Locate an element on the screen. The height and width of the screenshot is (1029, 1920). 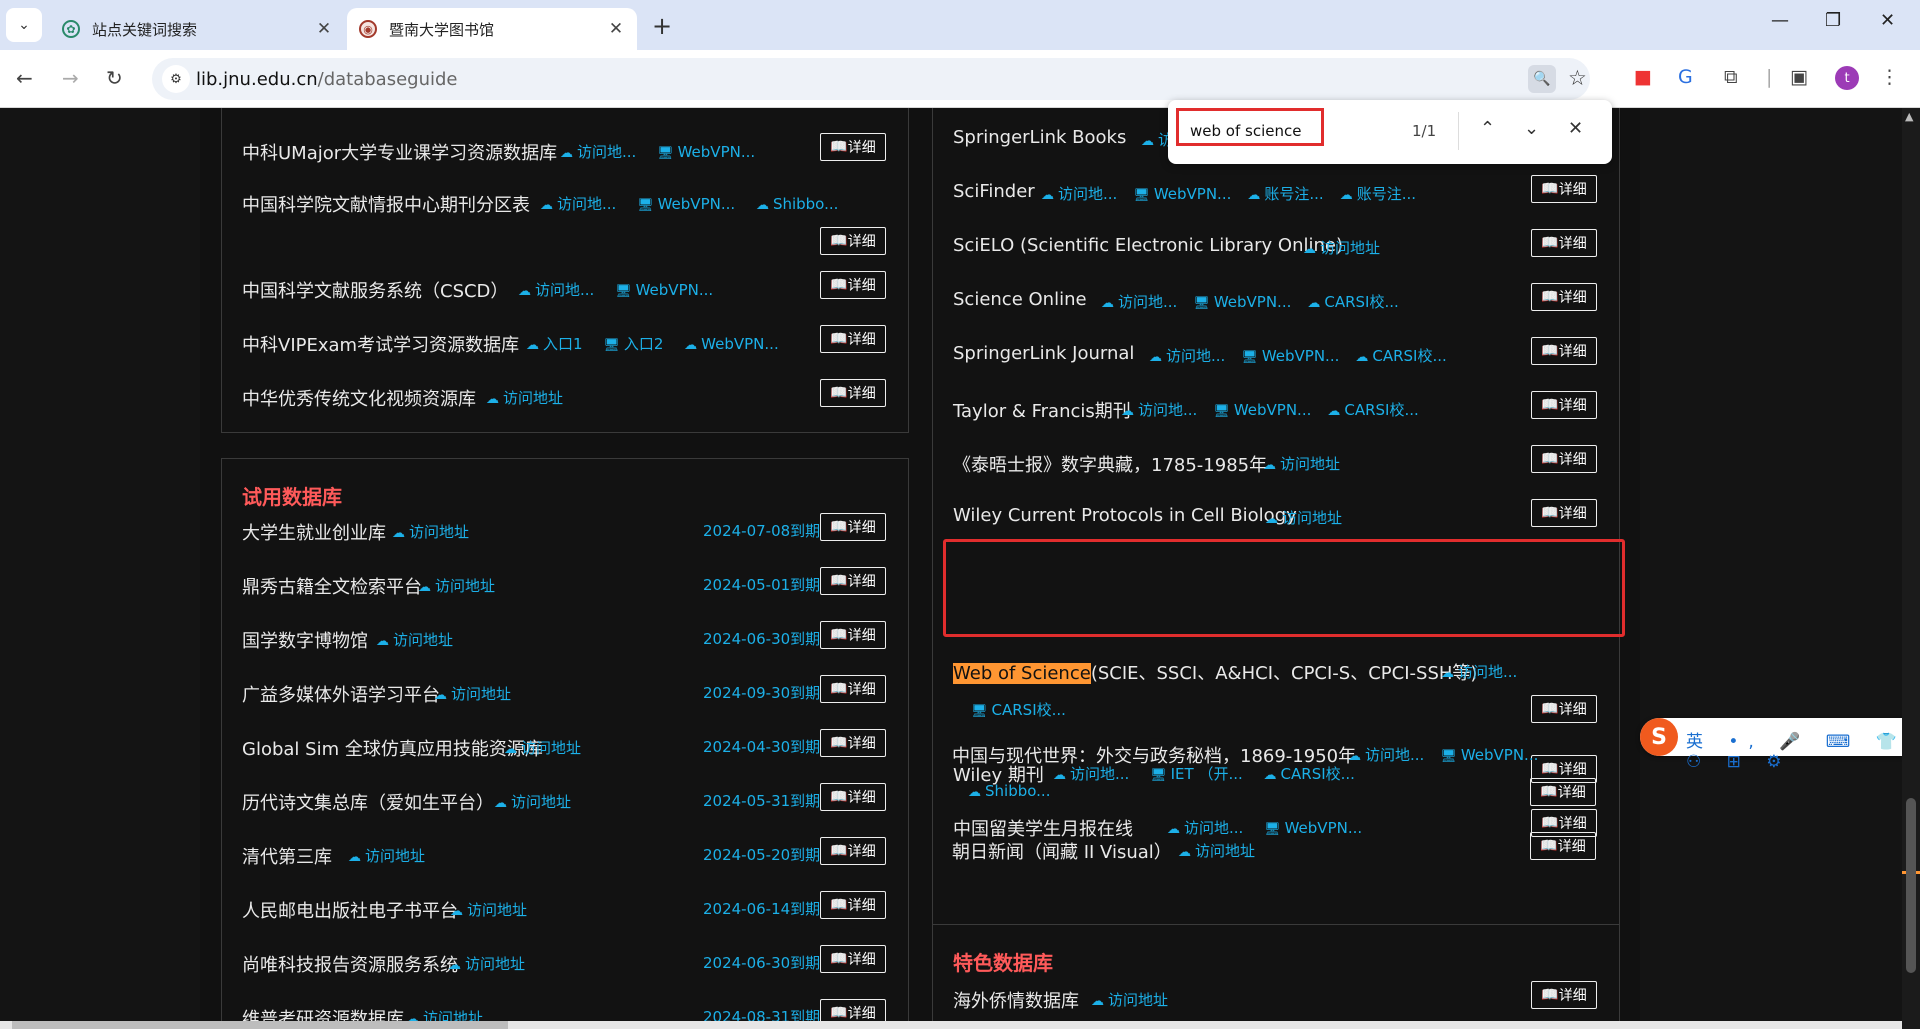
database-name: 朝日新闻（闻藏 II Visual） is located at coordinates (1062, 851).